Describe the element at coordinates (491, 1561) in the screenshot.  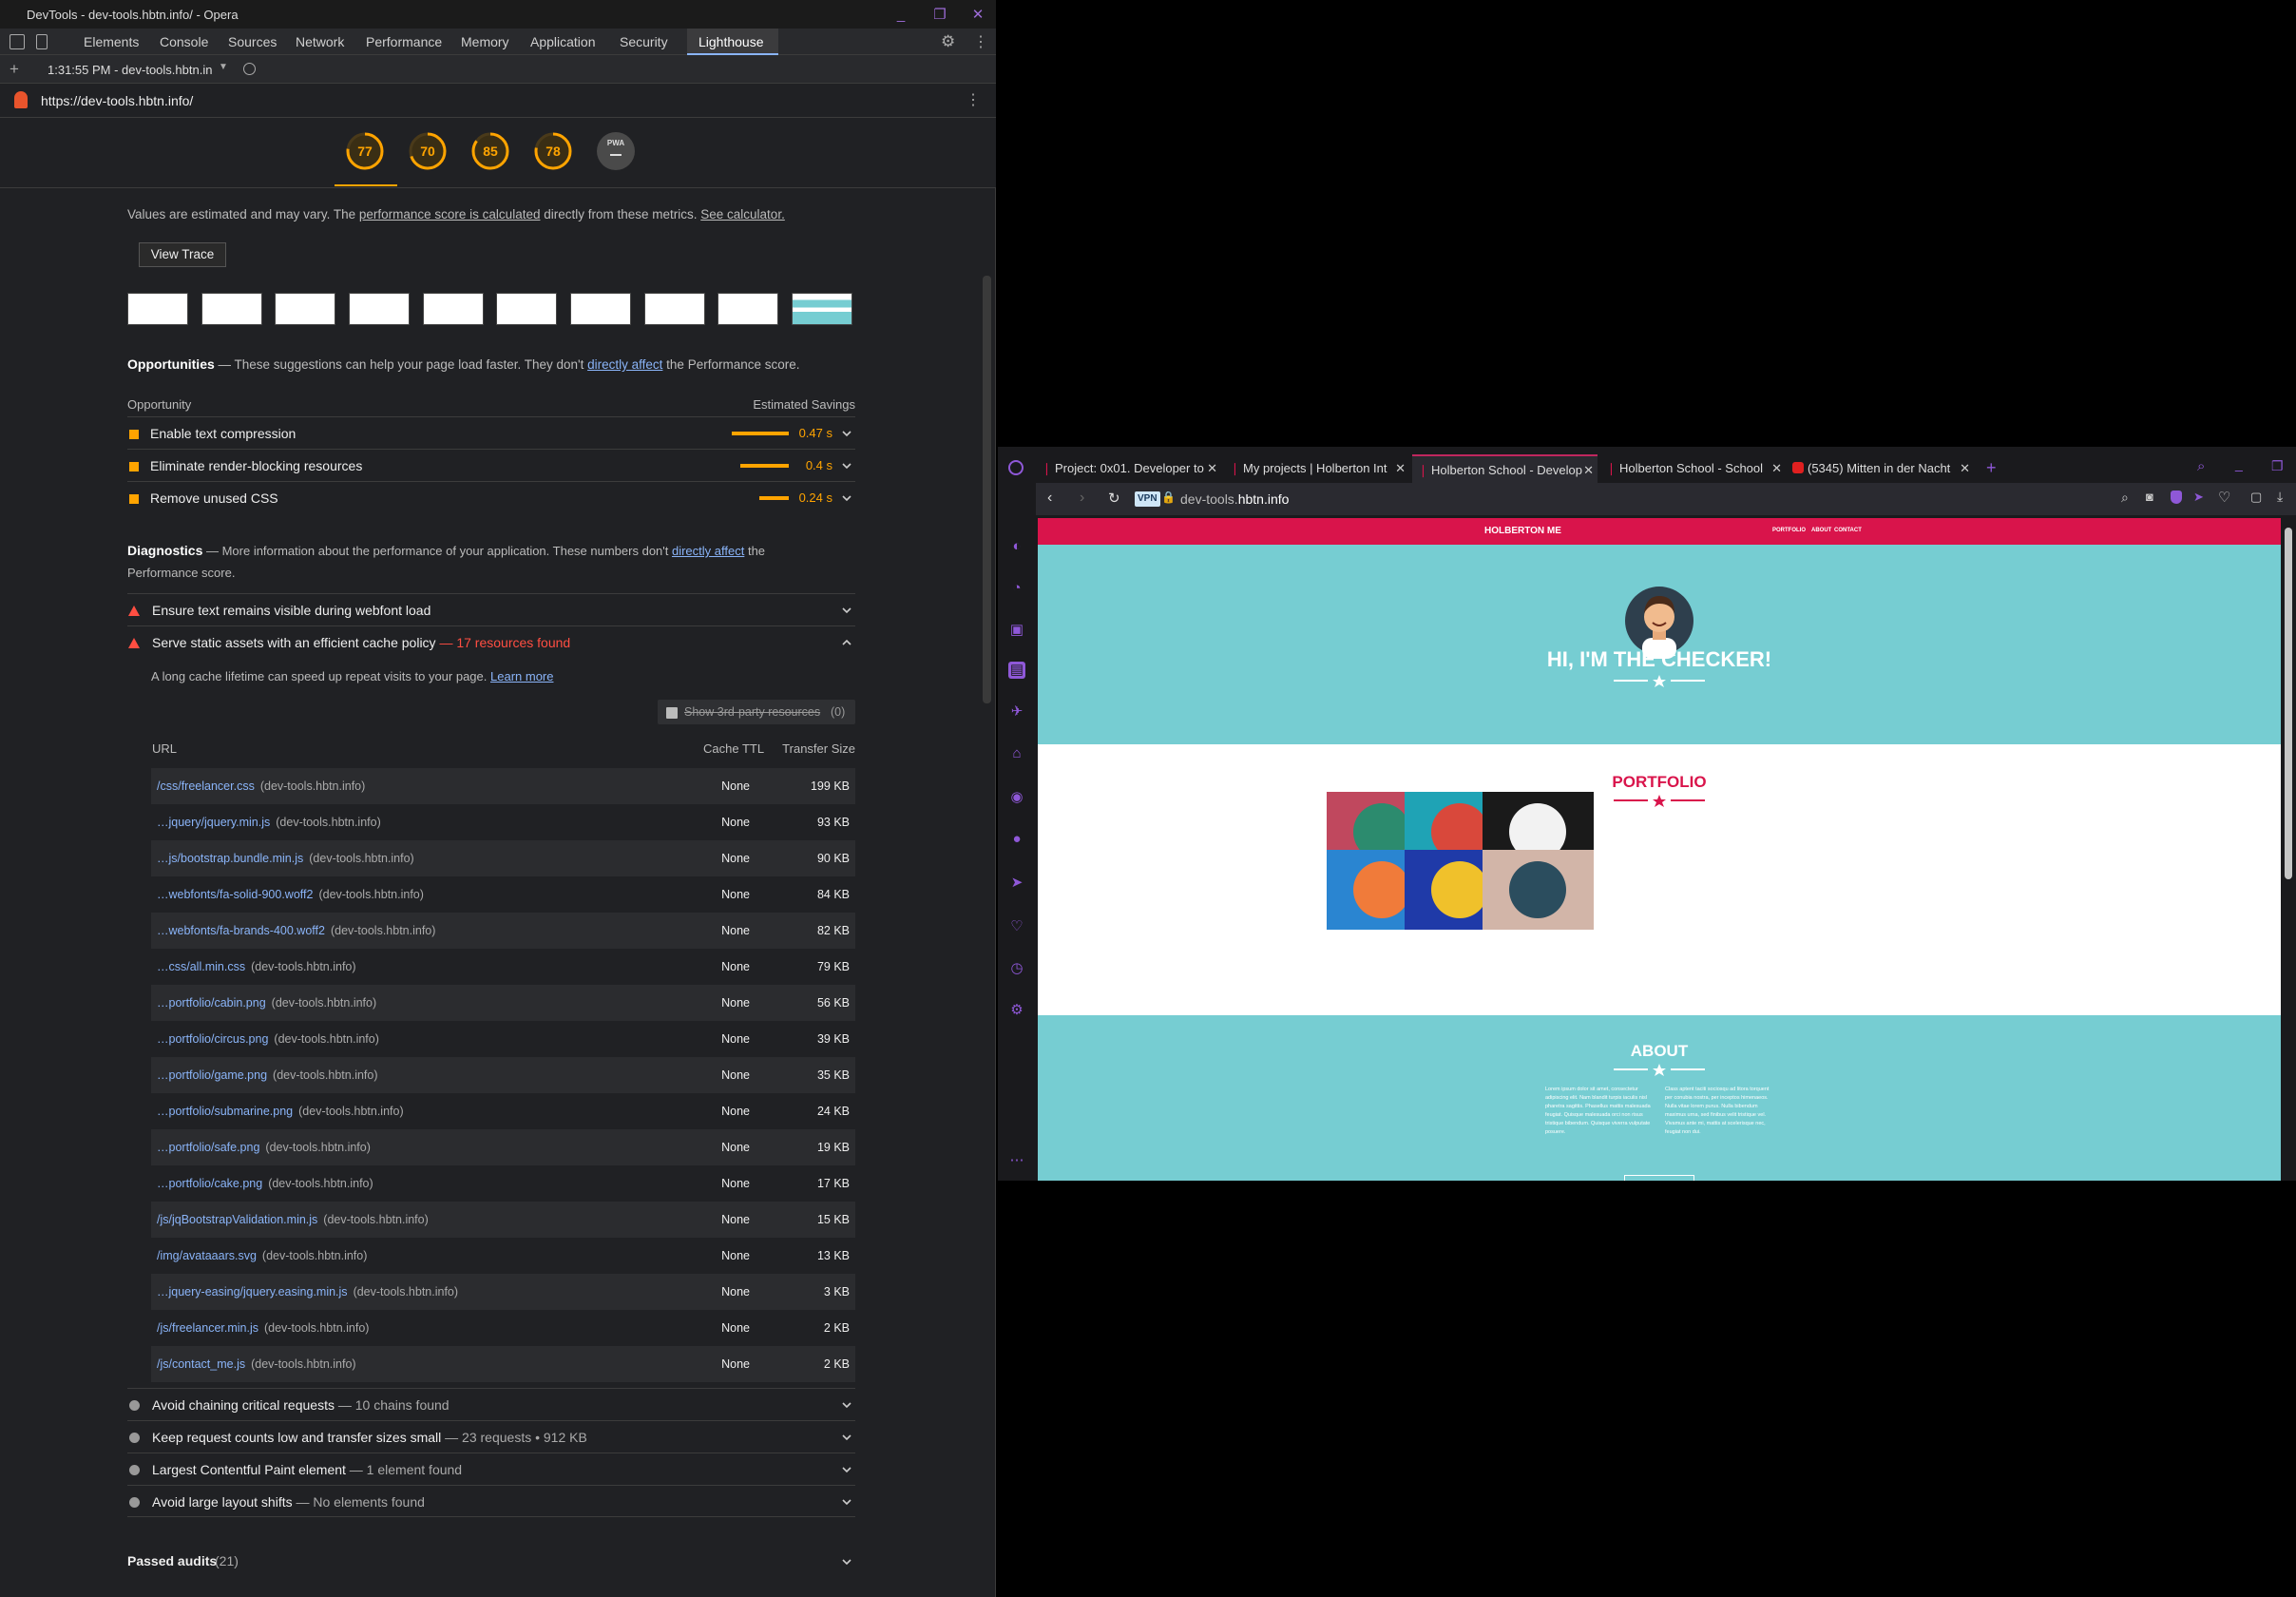
I see `passed-audits-toggle: Passed audits (21)` at that location.